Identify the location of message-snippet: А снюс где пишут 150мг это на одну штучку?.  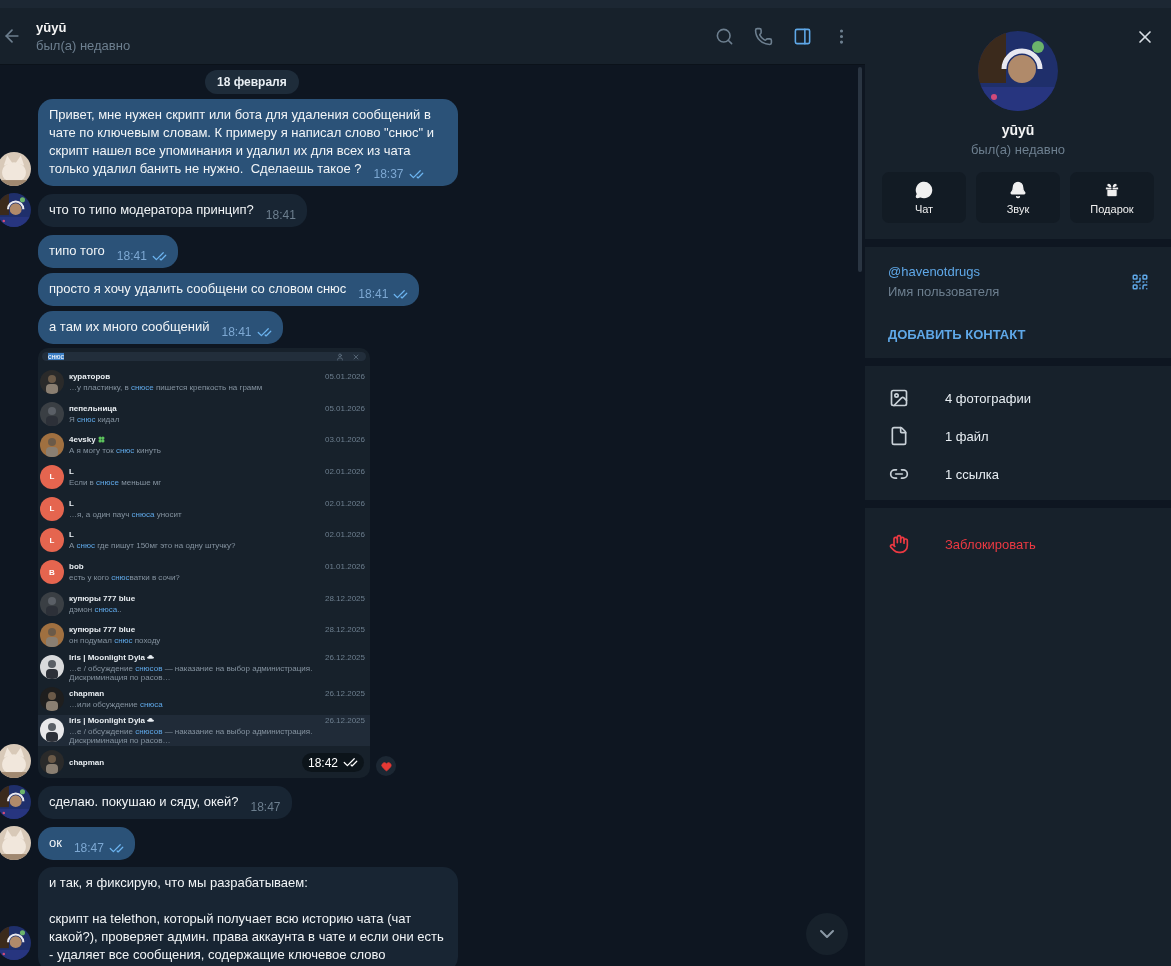
(153, 546).